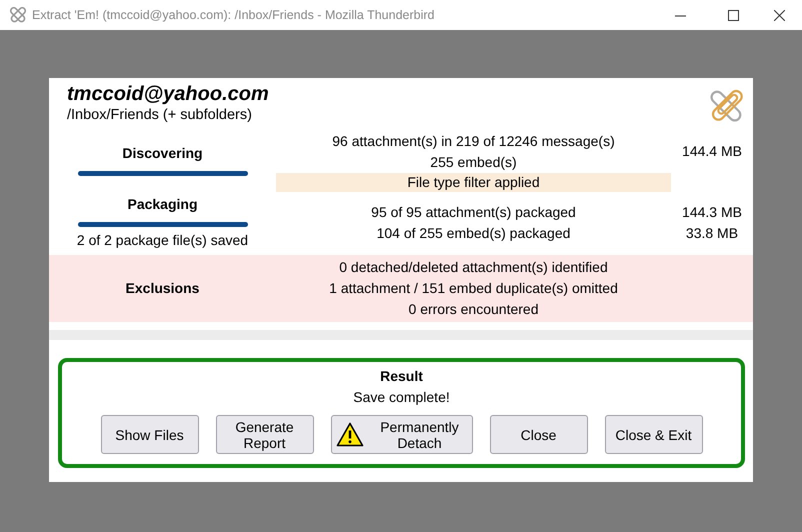 The image size is (802, 532). What do you see at coordinates (473, 268) in the screenshot?
I see `exclusion-line: 0 detached/deleted attachment(s) identified` at bounding box center [473, 268].